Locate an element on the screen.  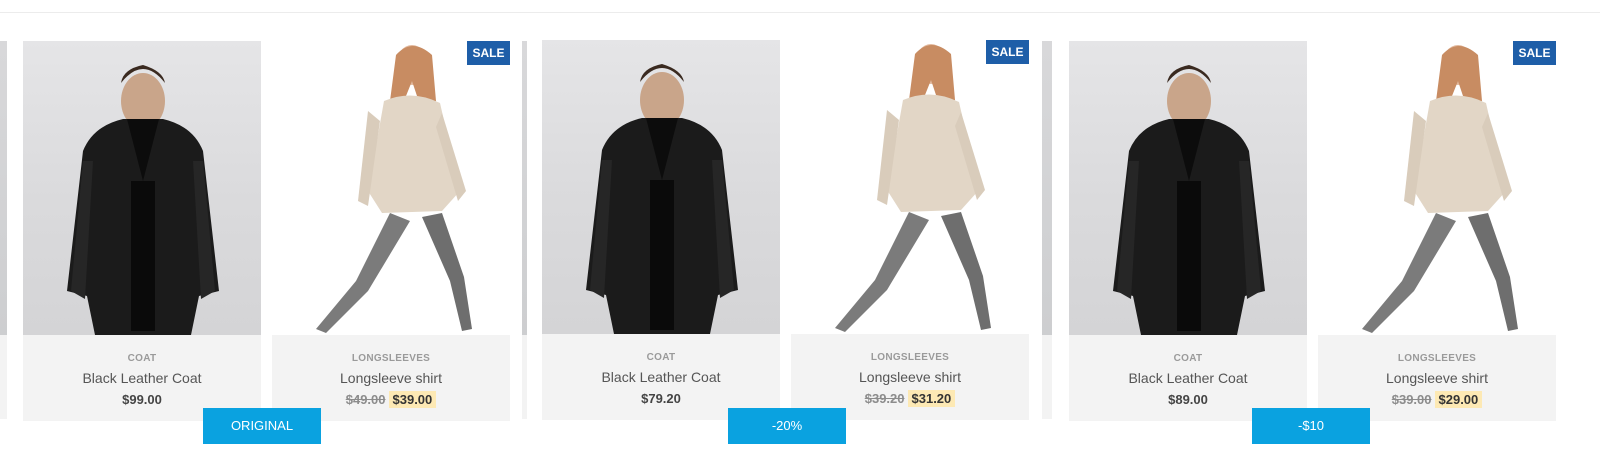
product-card-coat: COAT Black Leather Coat $89.00 is located at coordinates (1188, 231).